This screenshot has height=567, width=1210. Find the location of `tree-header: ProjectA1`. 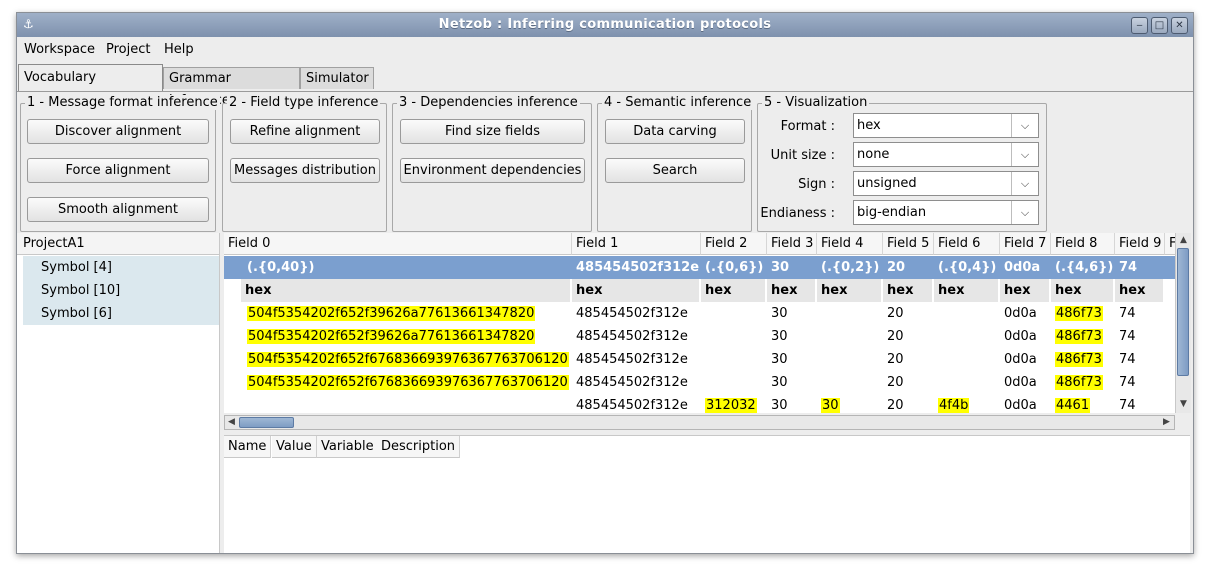

tree-header: ProjectA1 is located at coordinates (118, 244).